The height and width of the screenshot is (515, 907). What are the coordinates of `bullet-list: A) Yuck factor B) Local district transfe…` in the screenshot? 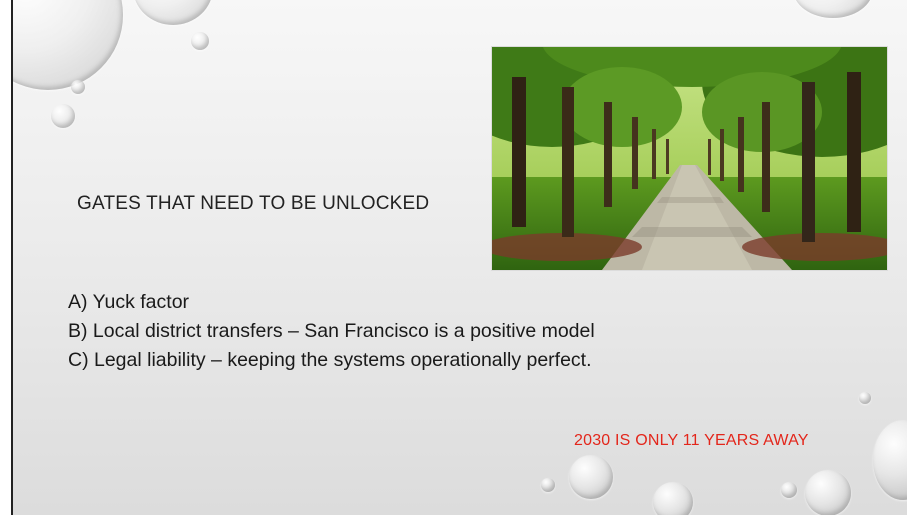 It's located at (331, 331).